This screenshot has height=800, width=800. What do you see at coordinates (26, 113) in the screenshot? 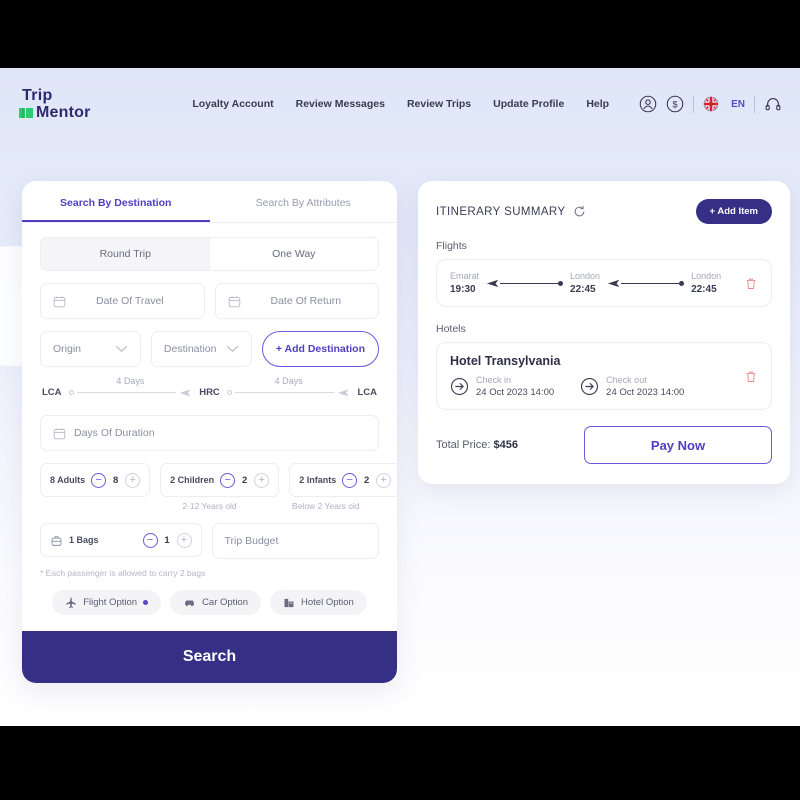
I see `book-icon` at bounding box center [26, 113].